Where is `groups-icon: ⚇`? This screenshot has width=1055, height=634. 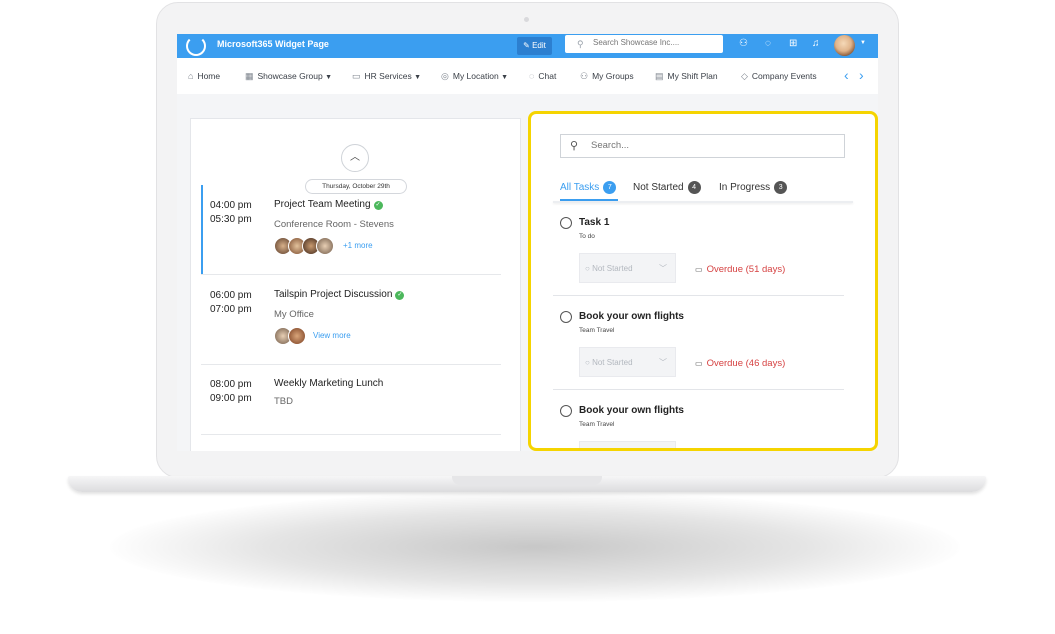
groups-icon: ⚇ is located at coordinates (584, 76).